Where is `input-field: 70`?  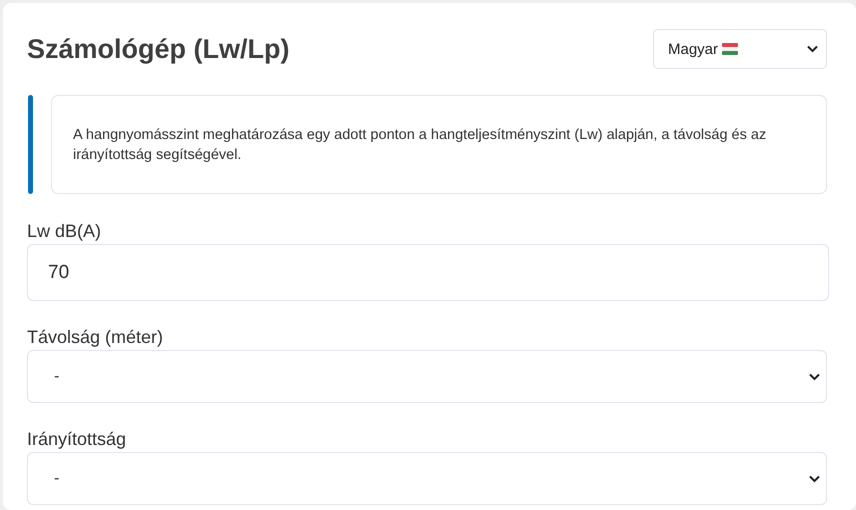
input-field: 70 is located at coordinates (428, 272).